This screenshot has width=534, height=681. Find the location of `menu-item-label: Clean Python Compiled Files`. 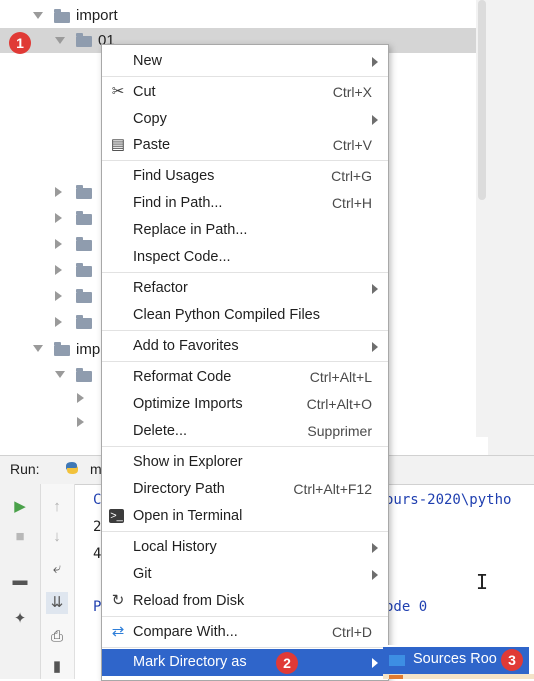

menu-item-label: Clean Python Compiled Files is located at coordinates (226, 315).